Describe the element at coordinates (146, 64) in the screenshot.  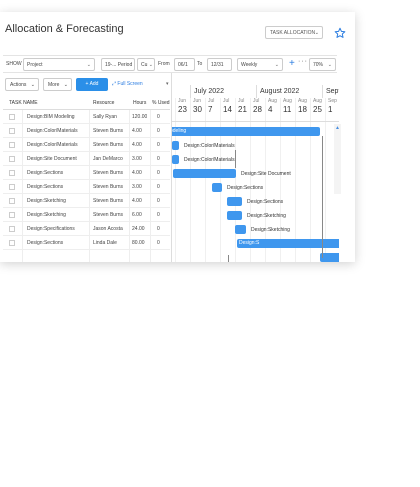
I see `currency-select: Cu ⌄` at that location.